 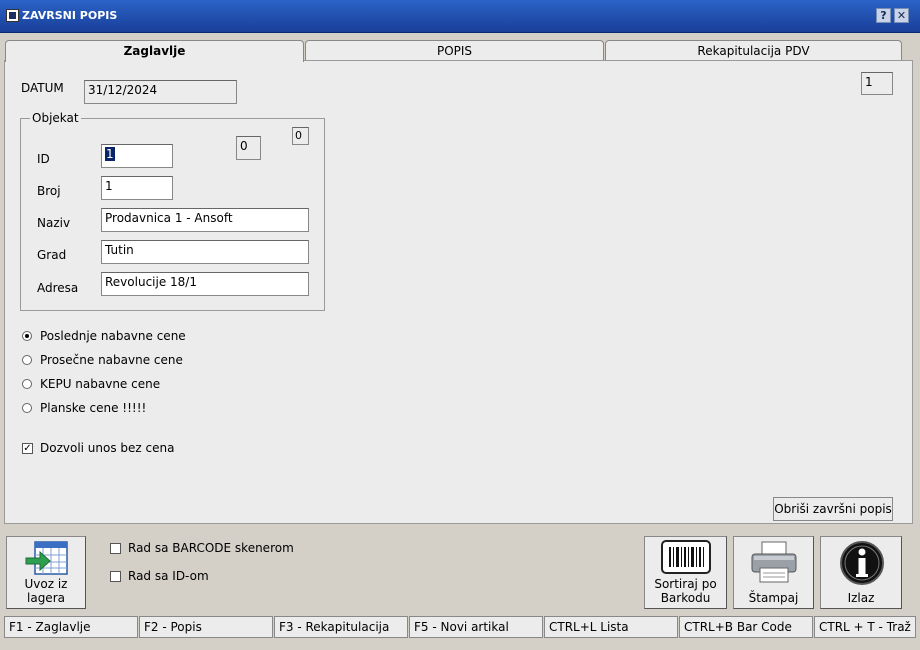 I want to click on import-caption-line-1: Uvoz iz, so click(x=46, y=584).